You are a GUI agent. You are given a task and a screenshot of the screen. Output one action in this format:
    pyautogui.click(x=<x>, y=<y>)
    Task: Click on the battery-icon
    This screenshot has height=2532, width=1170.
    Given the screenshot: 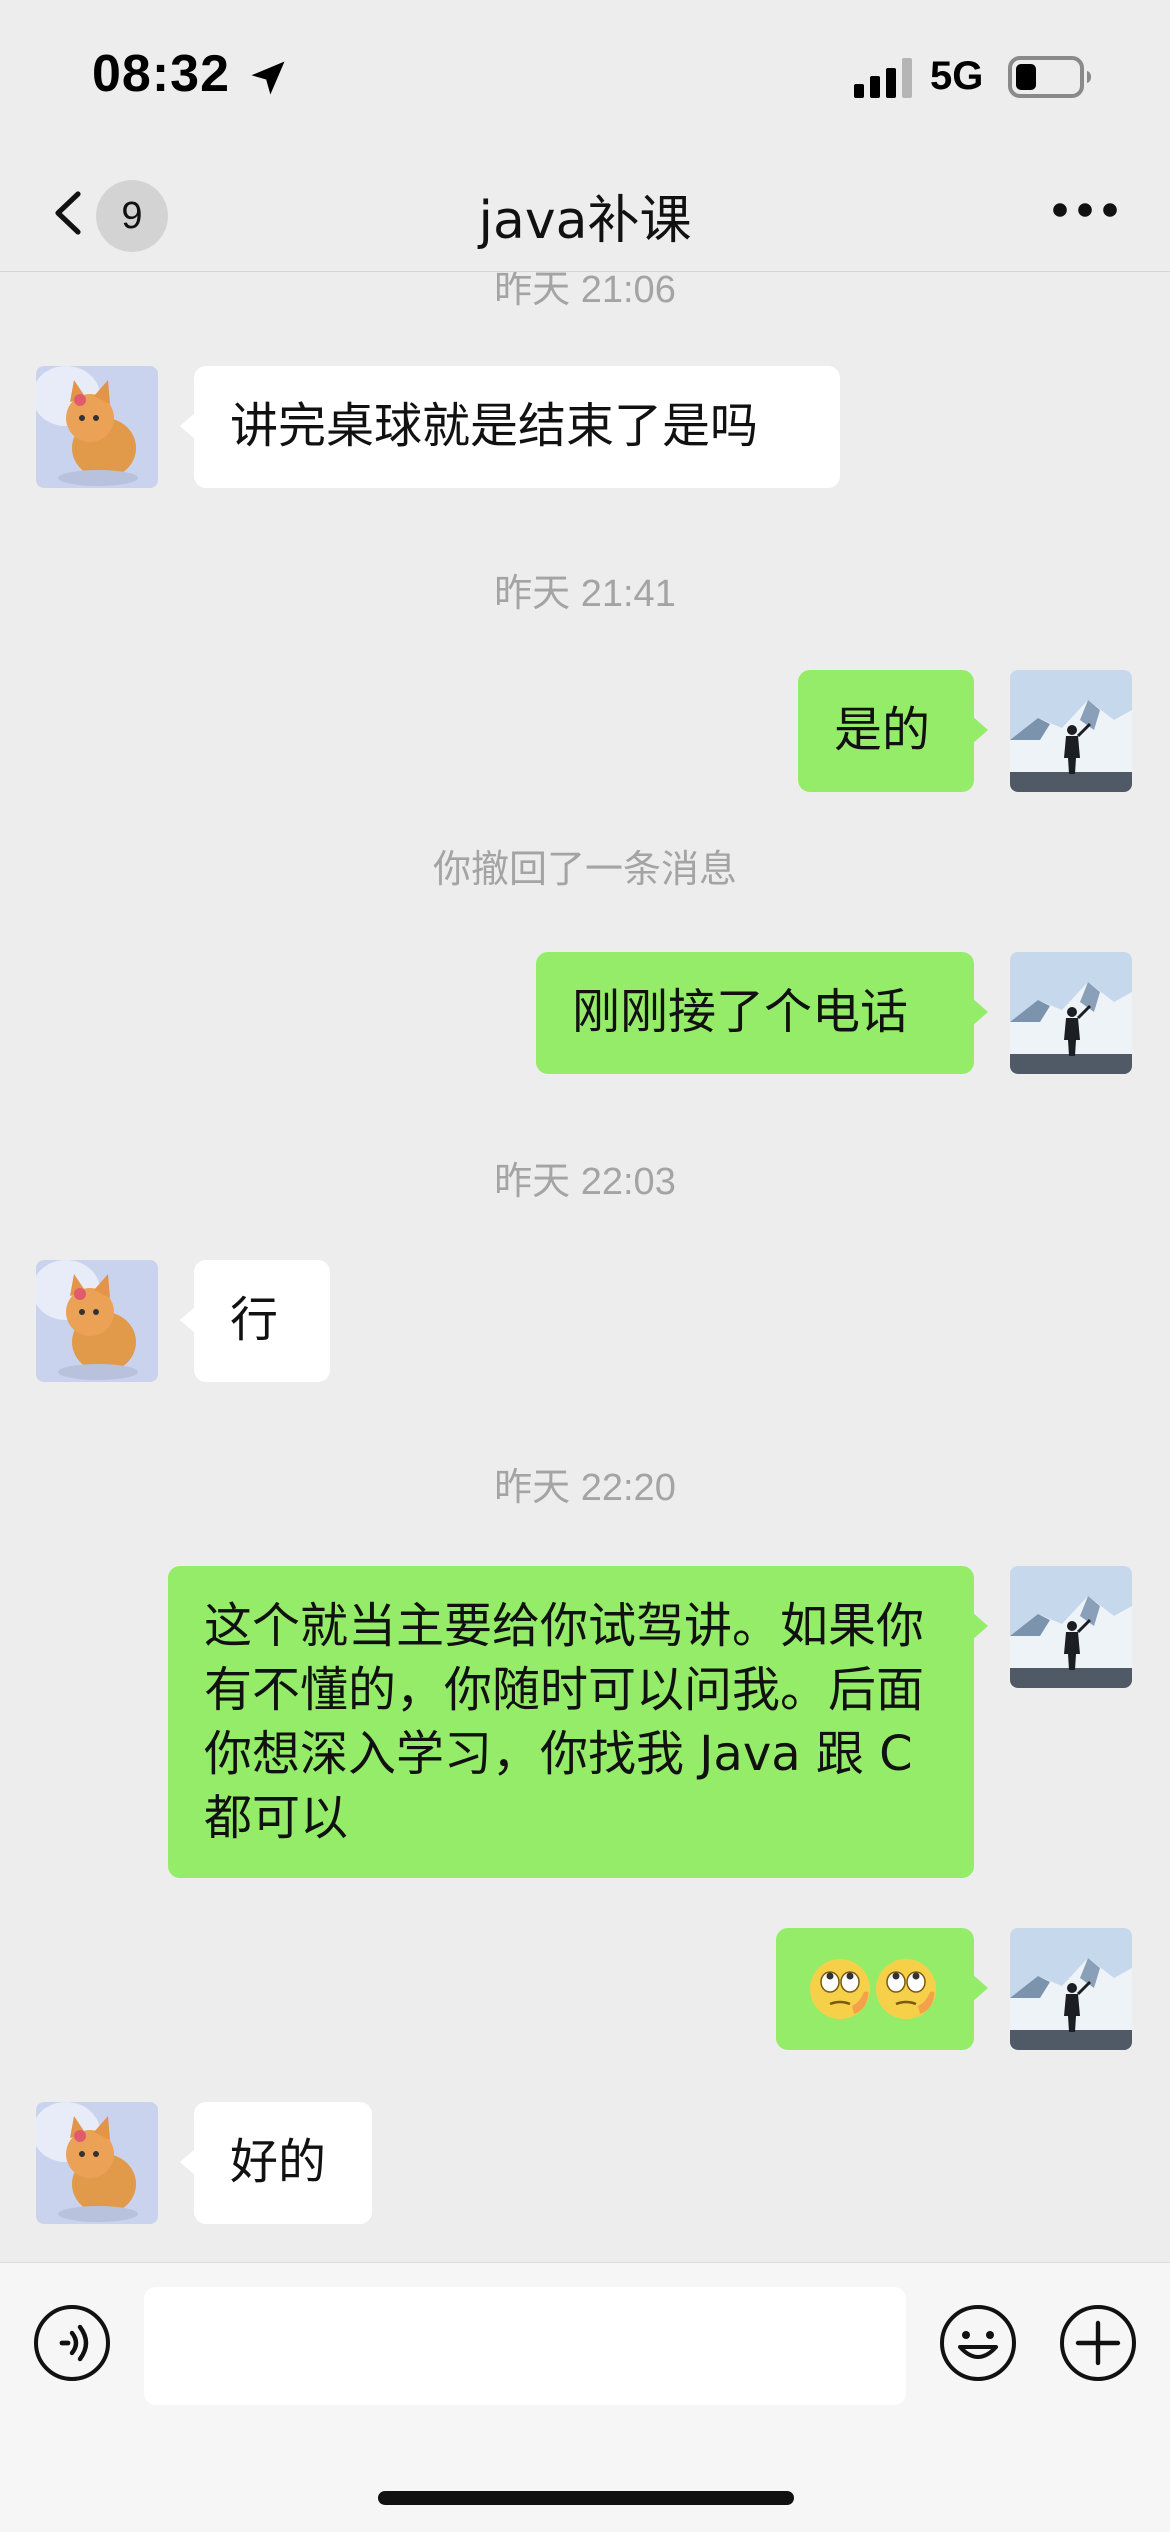 What is the action you would take?
    pyautogui.click(x=1049, y=77)
    